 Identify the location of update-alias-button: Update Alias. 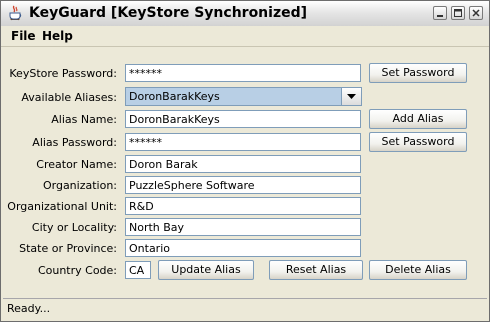
(206, 270).